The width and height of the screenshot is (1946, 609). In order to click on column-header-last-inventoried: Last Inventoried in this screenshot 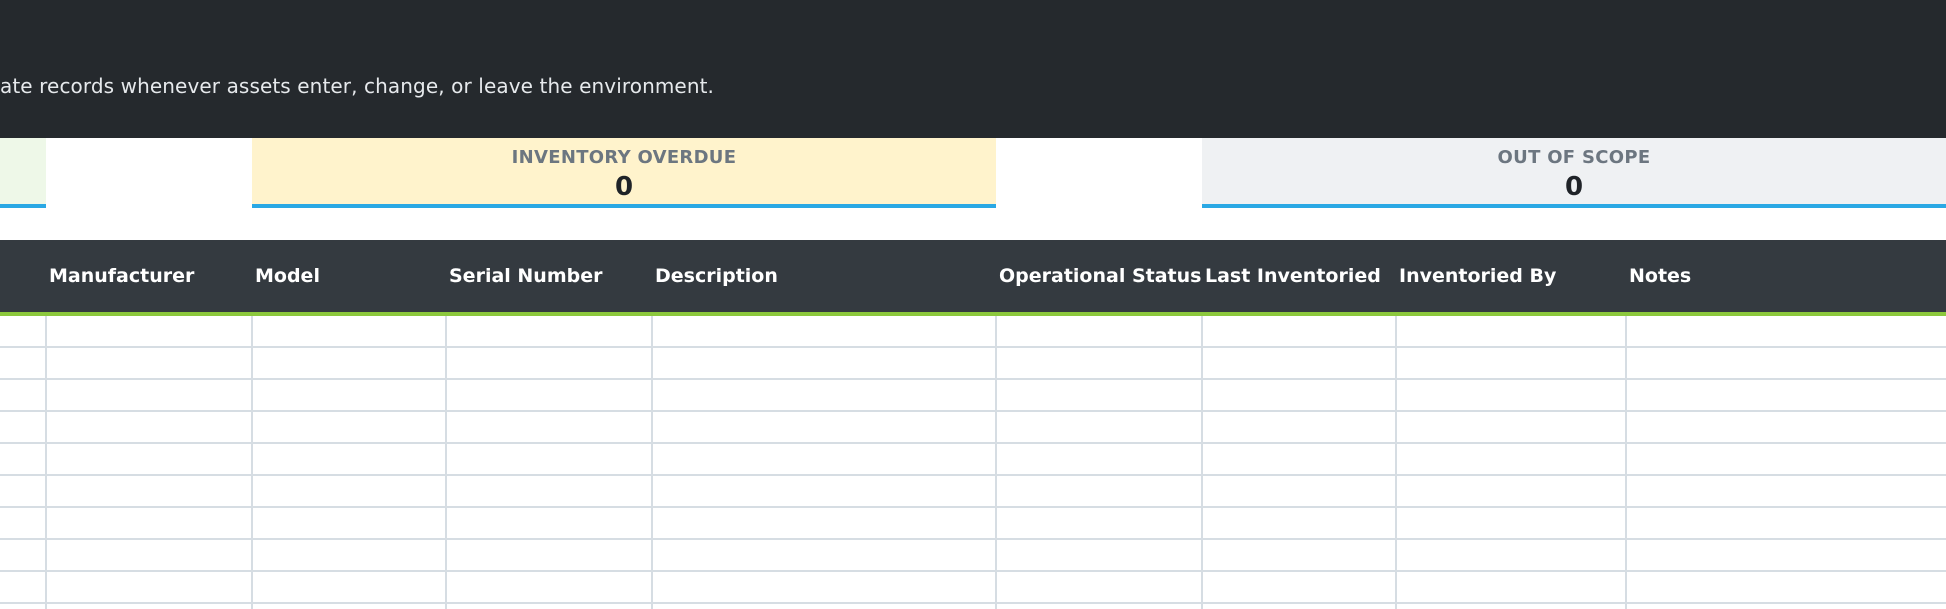, I will do `click(1293, 276)`.